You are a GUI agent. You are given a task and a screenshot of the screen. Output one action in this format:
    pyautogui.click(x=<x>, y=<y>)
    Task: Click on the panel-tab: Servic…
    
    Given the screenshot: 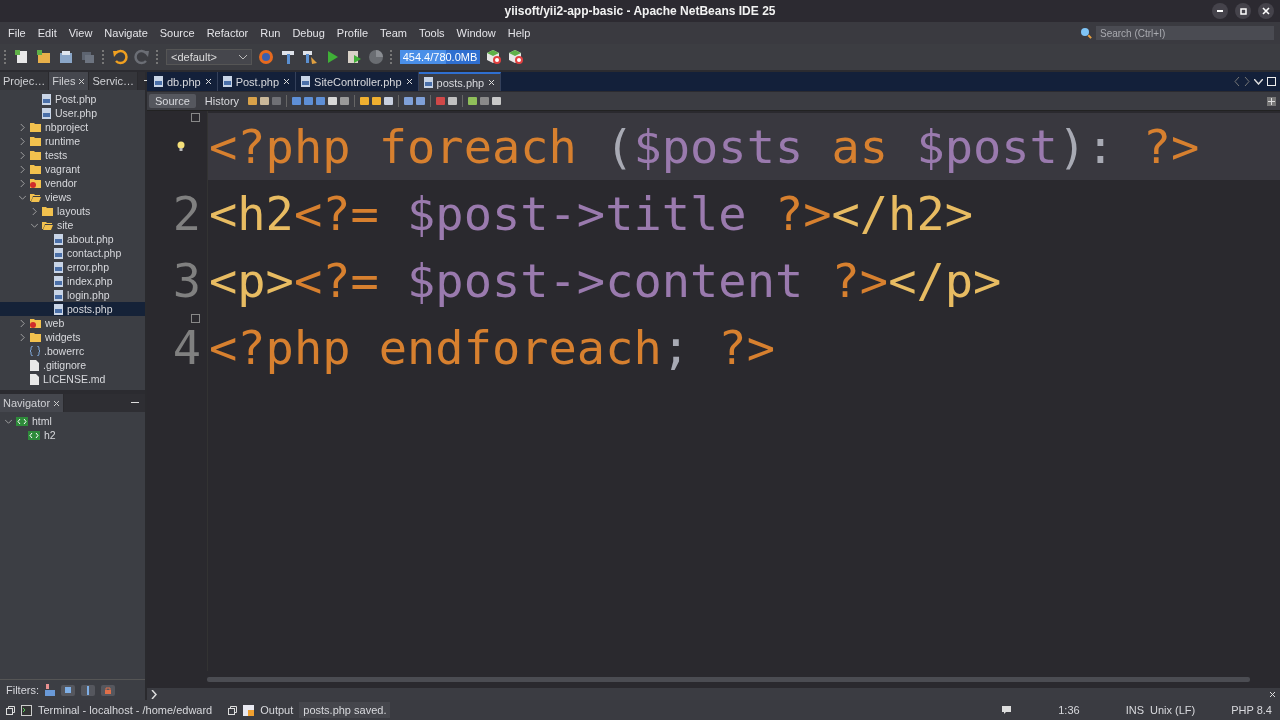 What is the action you would take?
    pyautogui.click(x=113, y=81)
    